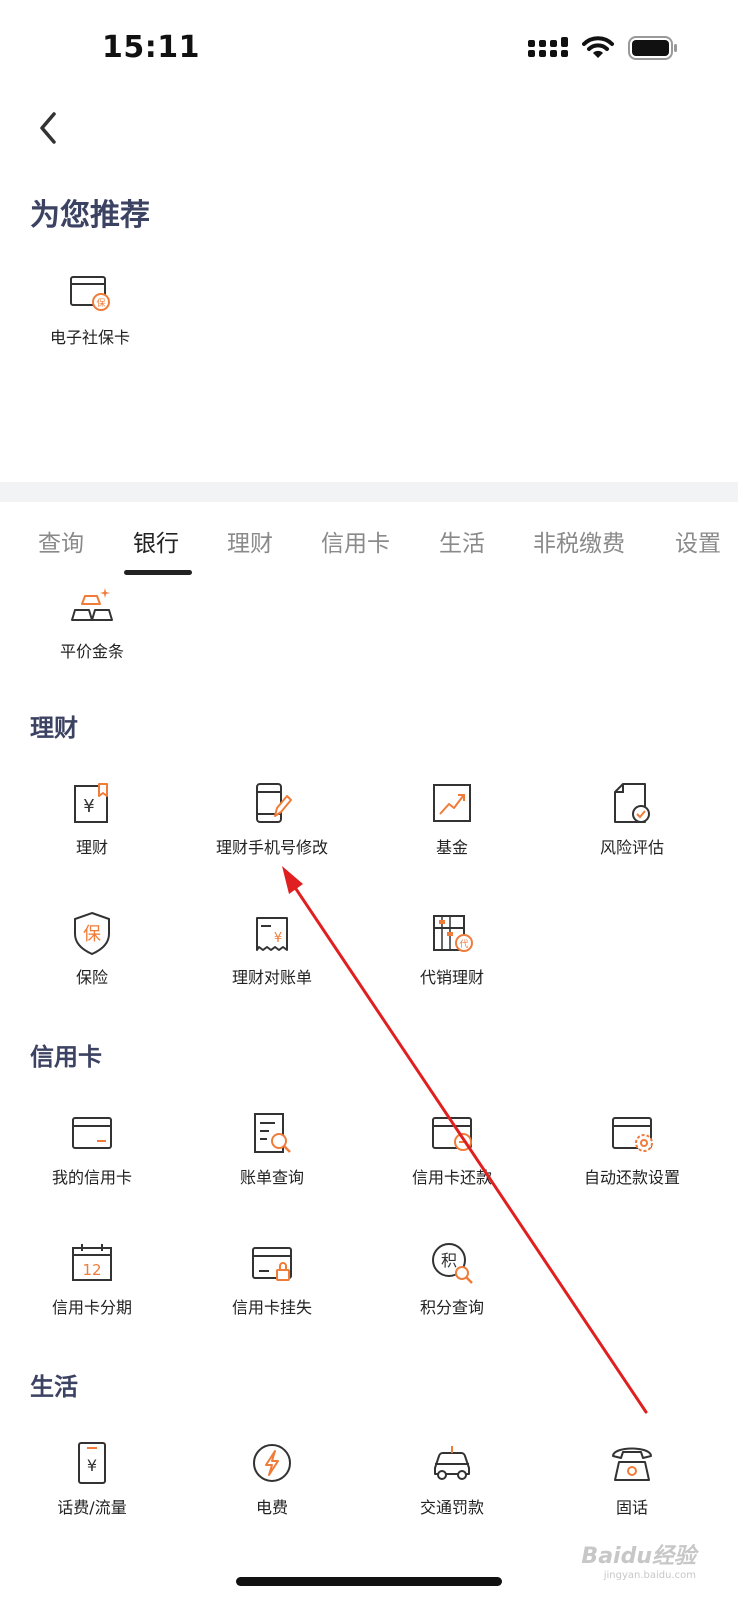  Describe the element at coordinates (638, 1556) in the screenshot. I see `watermark-text: Baidu经验` at that location.